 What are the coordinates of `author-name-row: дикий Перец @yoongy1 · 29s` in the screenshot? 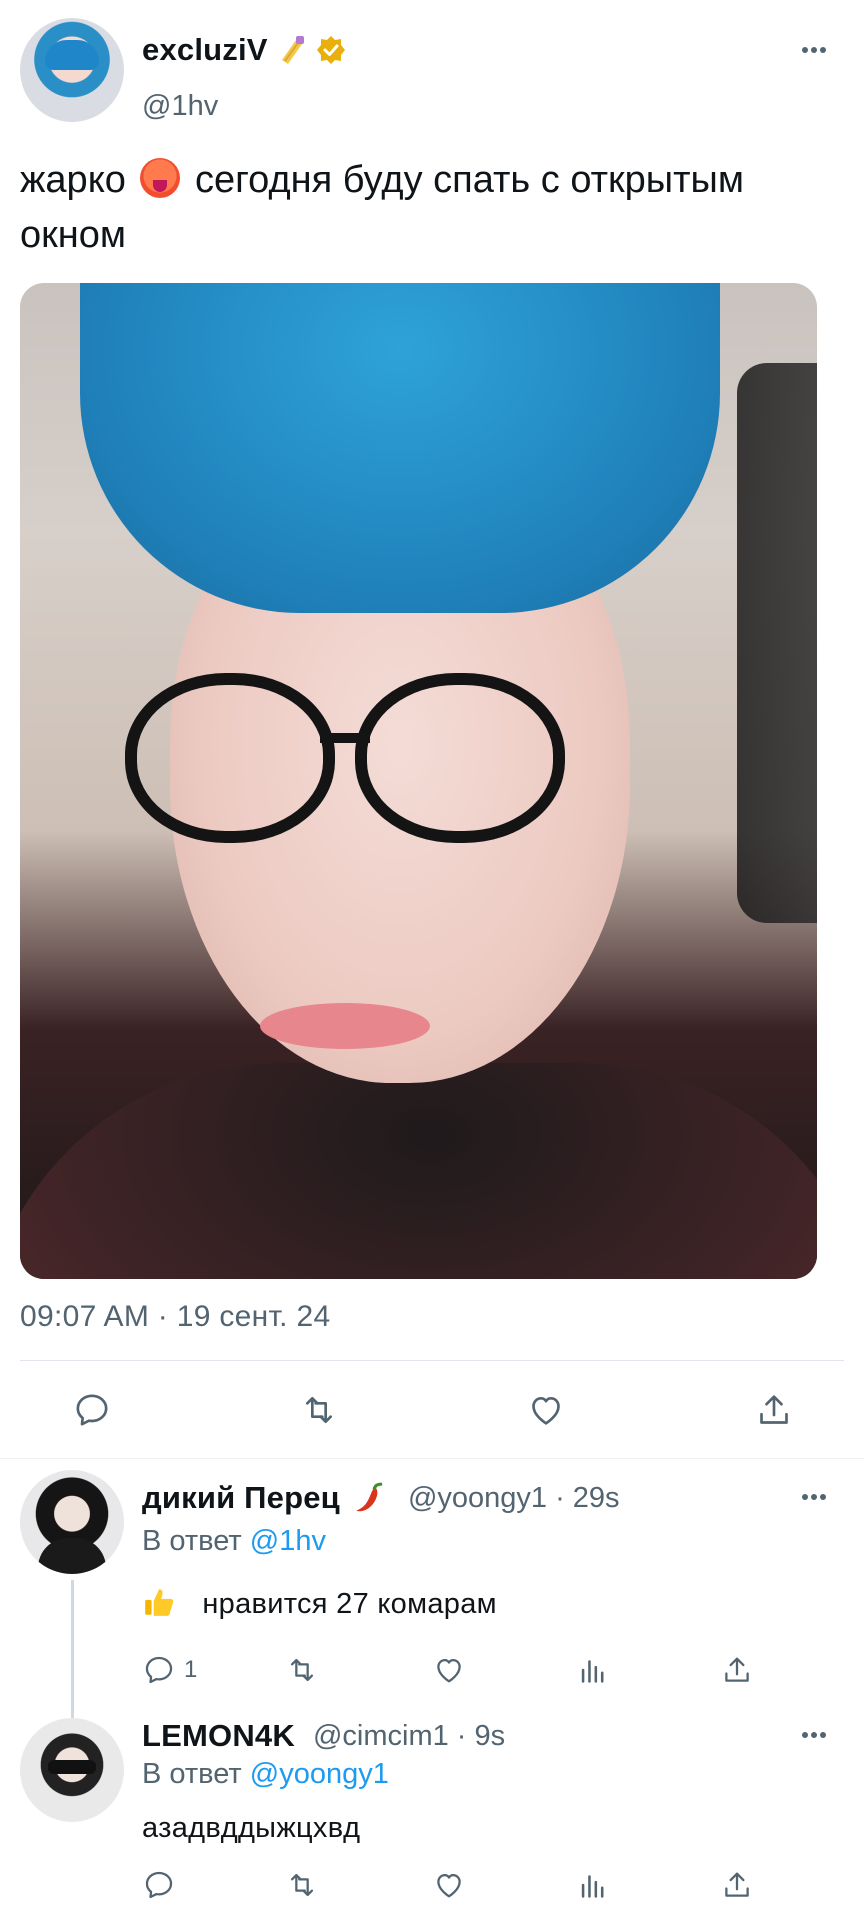 It's located at (381, 1498).